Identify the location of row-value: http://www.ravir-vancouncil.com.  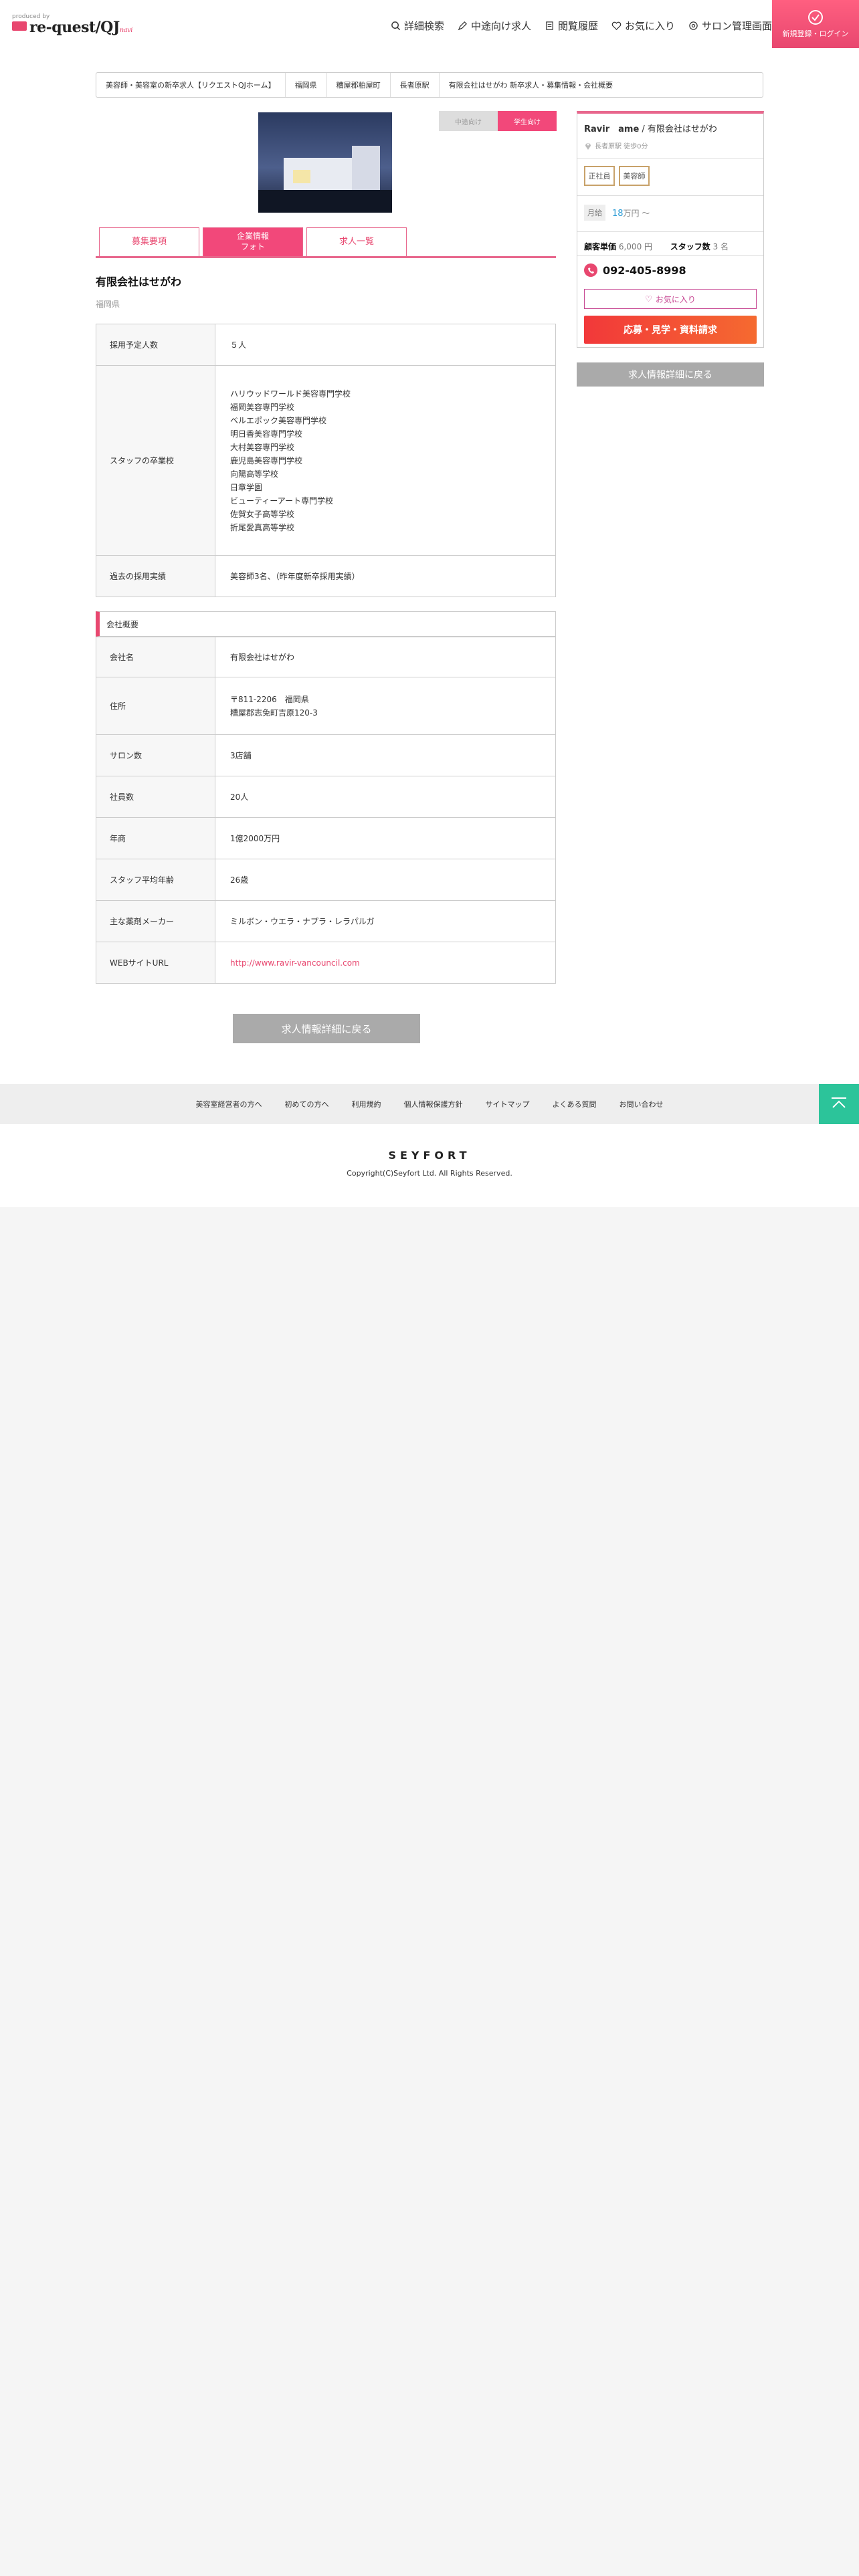
(385, 963).